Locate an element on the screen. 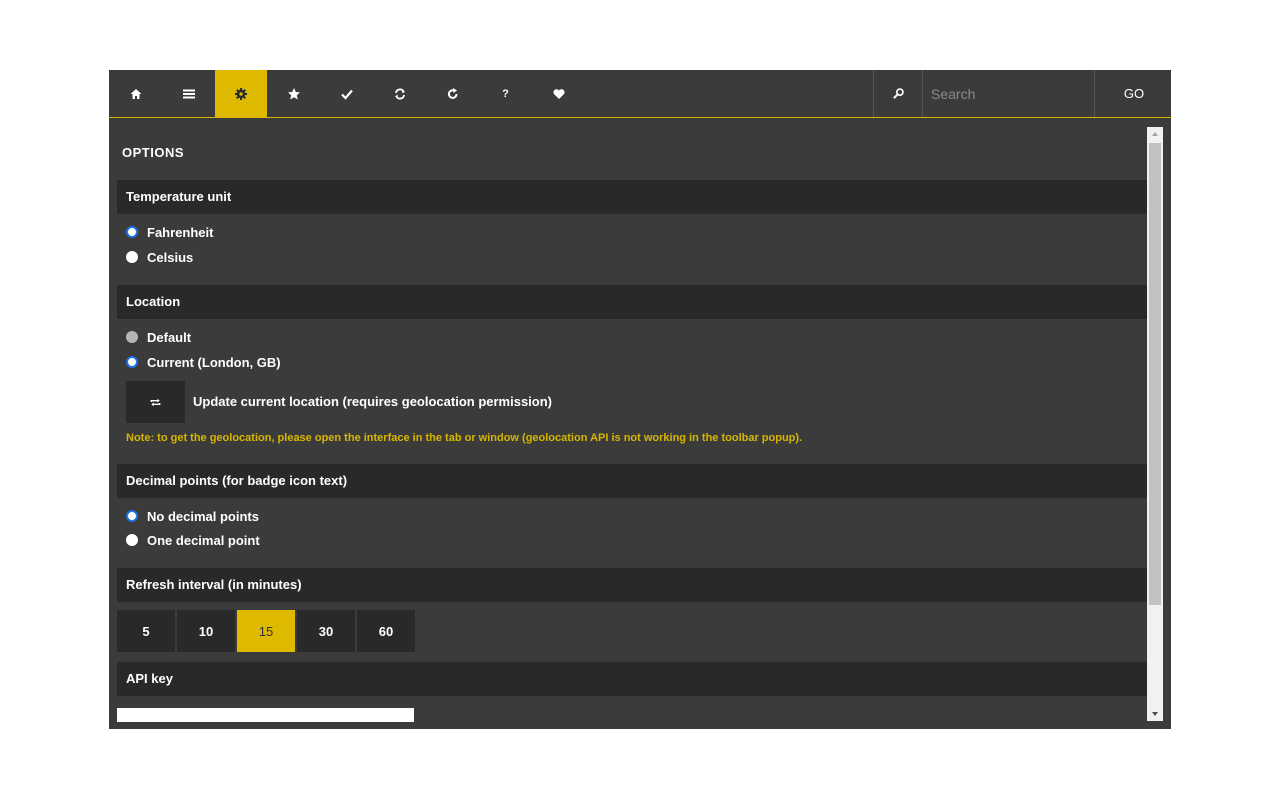 The height and width of the screenshot is (800, 1280). toolbar: ? GO is located at coordinates (640, 94).